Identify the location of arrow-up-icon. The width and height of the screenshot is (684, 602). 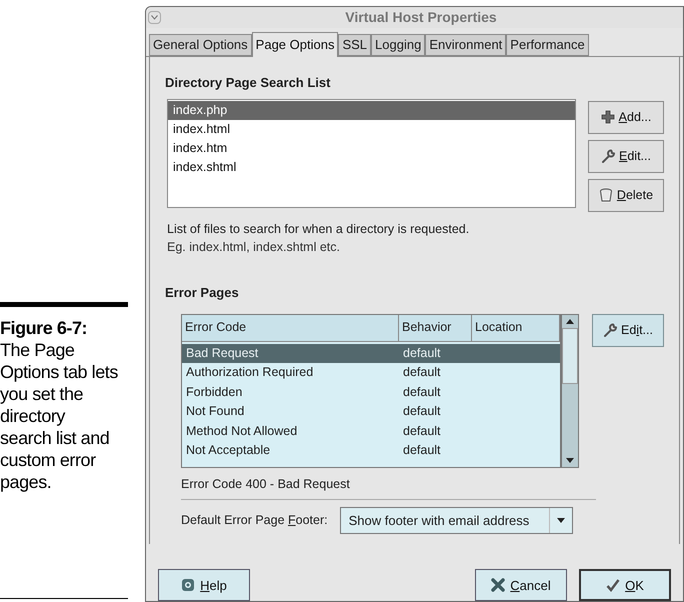
(570, 321).